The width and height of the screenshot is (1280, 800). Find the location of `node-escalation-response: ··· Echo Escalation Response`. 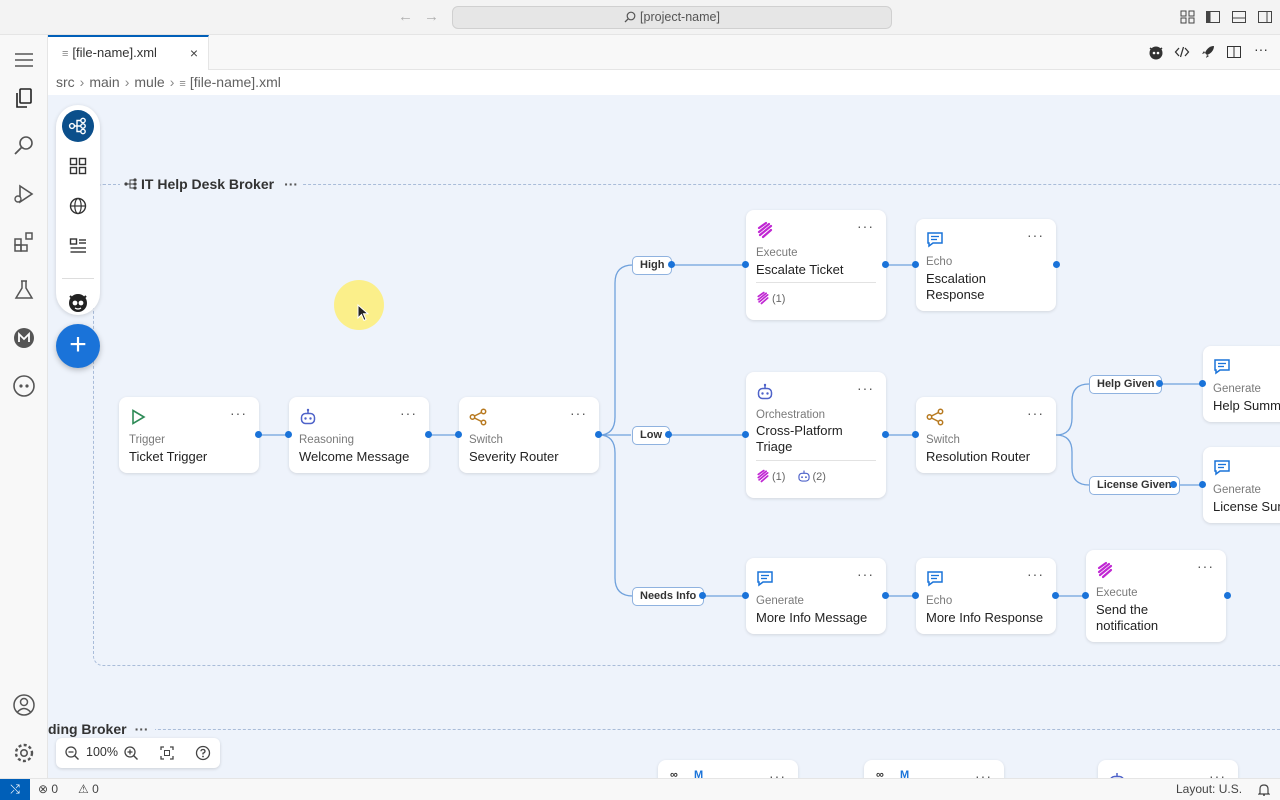

node-escalation-response: ··· Echo Escalation Response is located at coordinates (986, 265).